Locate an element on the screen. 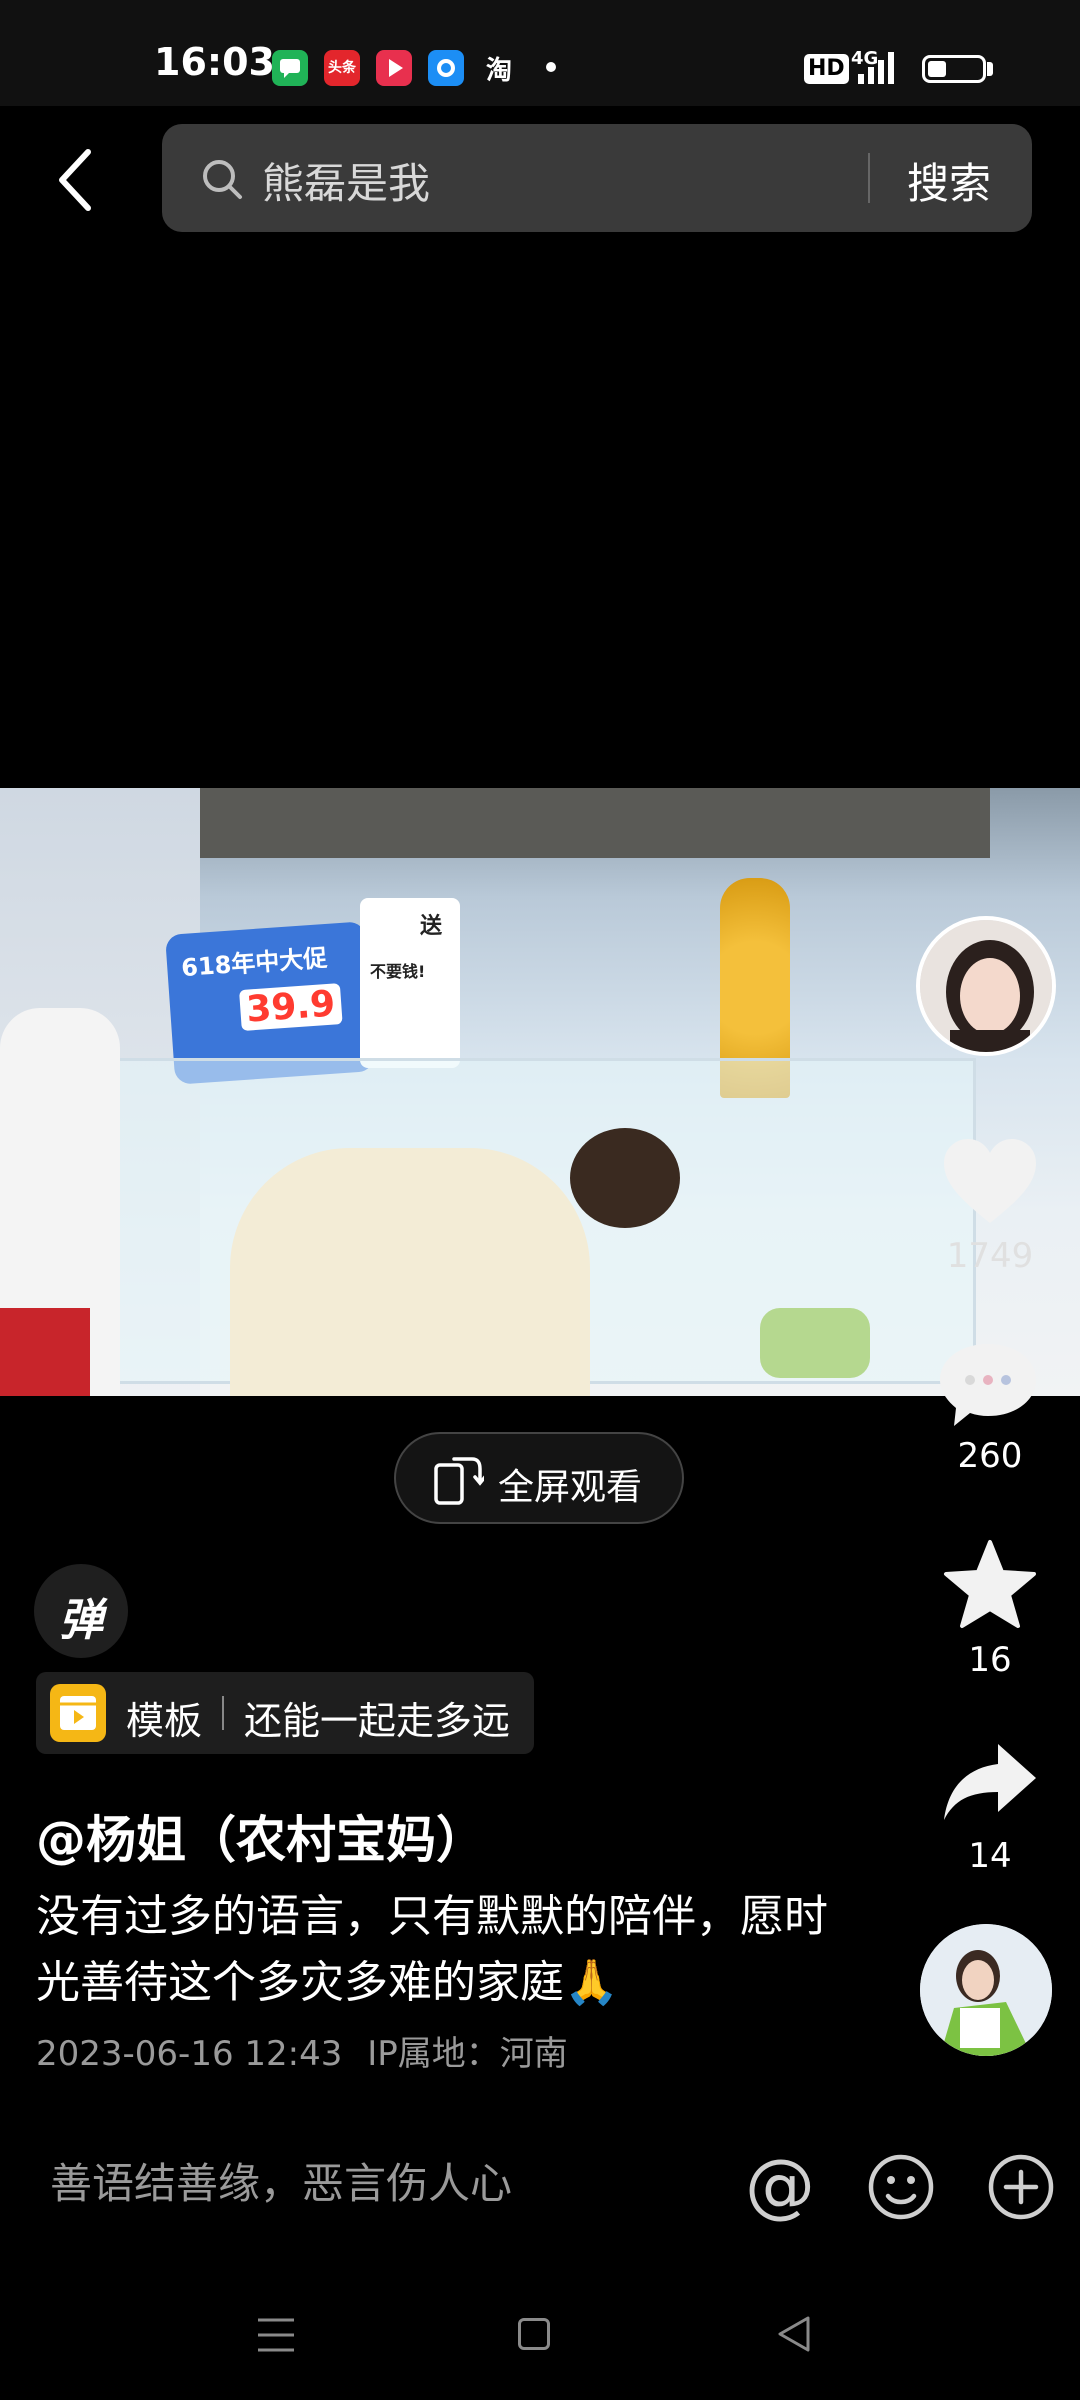 The image size is (1080, 2400). comment-count: 260 is located at coordinates (990, 1456).